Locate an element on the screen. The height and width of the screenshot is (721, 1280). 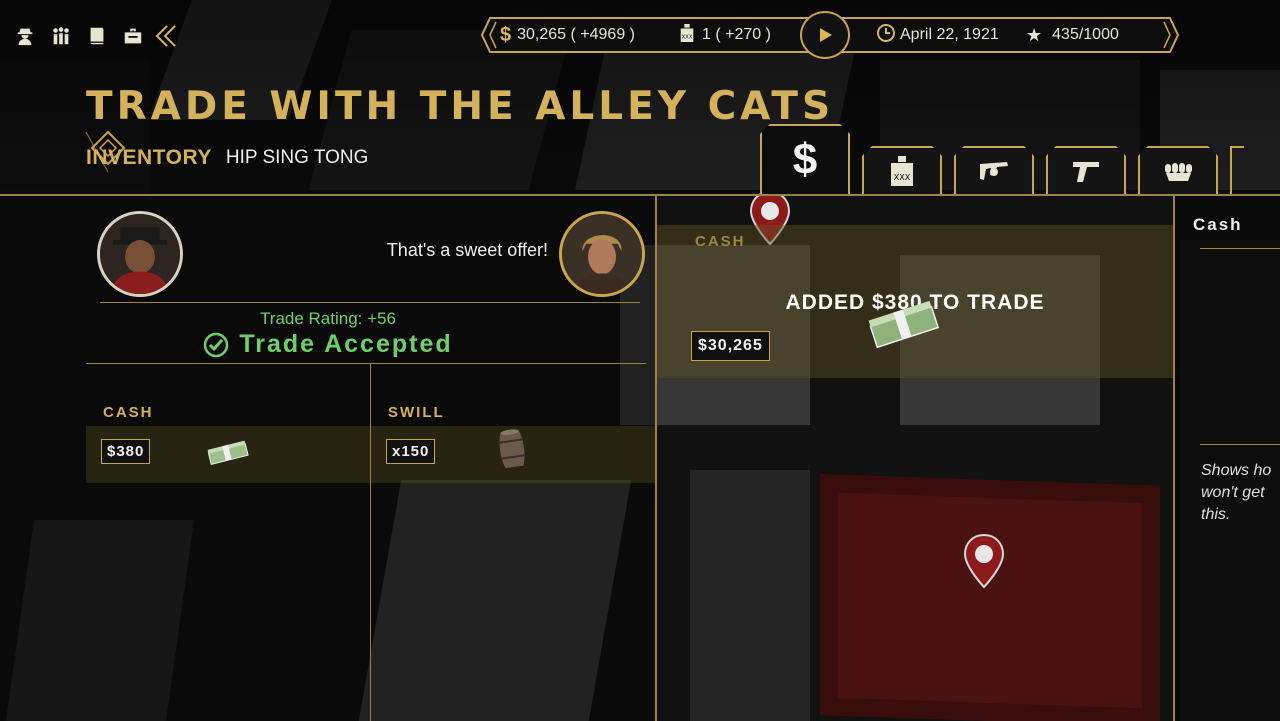
detail-title: Cash is located at coordinates (1218, 224).